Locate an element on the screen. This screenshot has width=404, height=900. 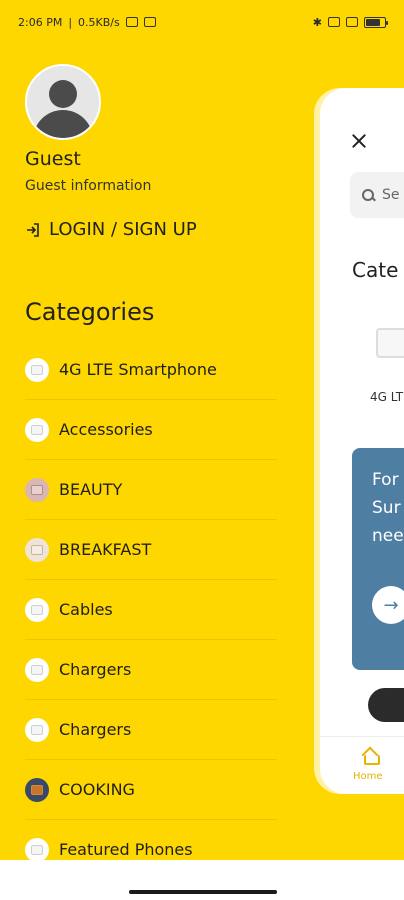
app-icon is located at coordinates (149, 22).